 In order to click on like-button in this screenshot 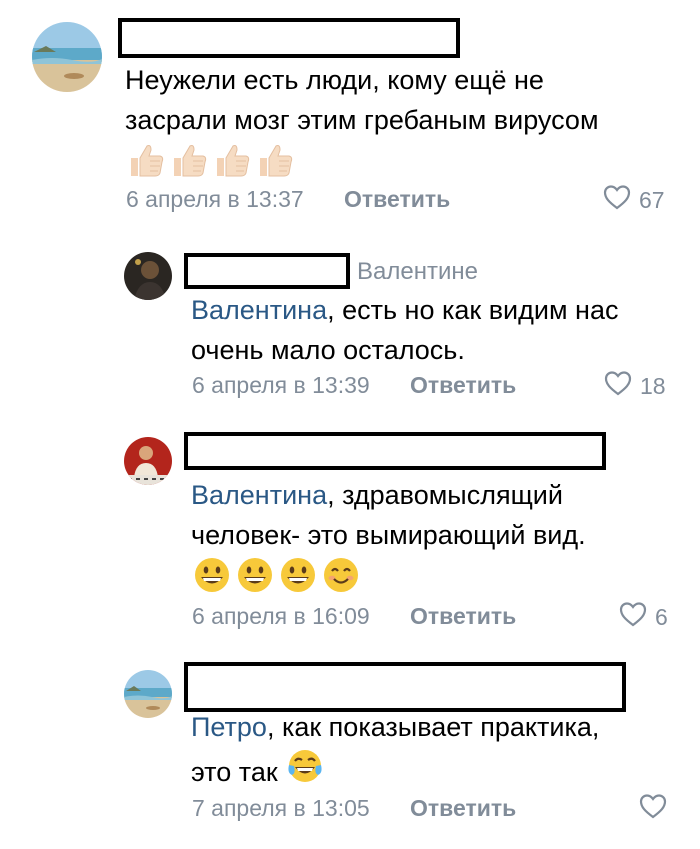, I will do `click(653, 809)`.